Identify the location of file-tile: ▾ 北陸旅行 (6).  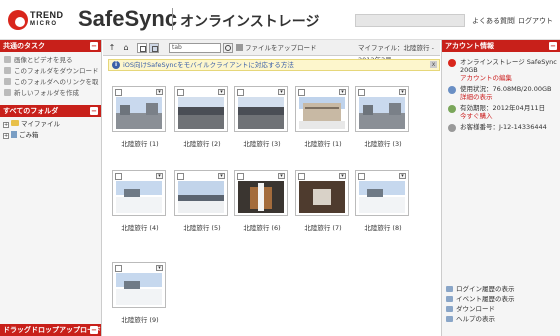
(262, 201).